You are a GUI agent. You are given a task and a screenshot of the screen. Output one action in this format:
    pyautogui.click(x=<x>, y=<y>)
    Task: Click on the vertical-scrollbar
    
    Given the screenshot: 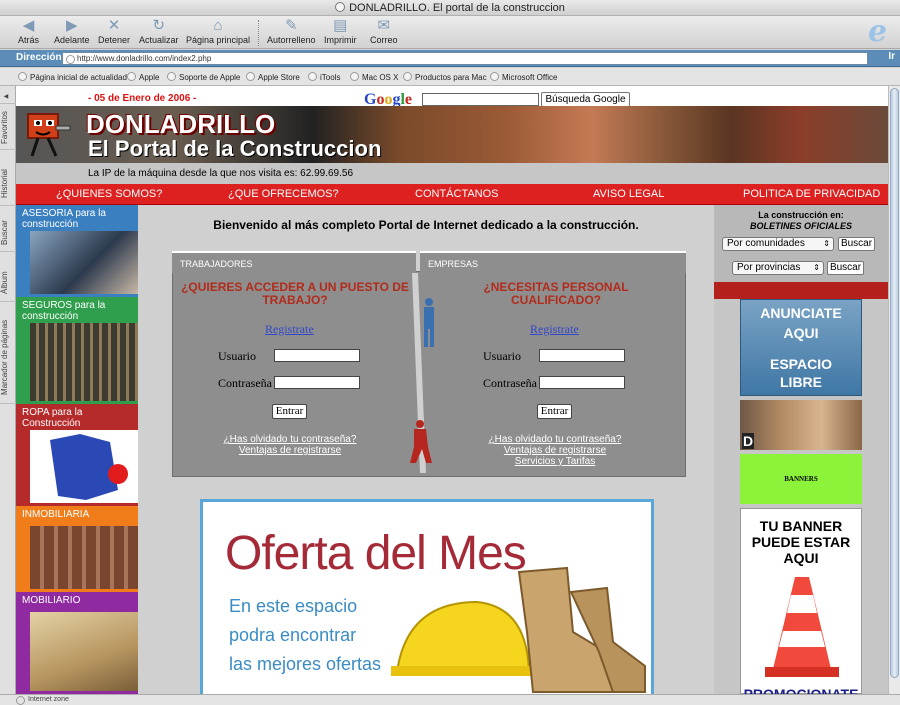 What is the action you would take?
    pyautogui.click(x=894, y=390)
    